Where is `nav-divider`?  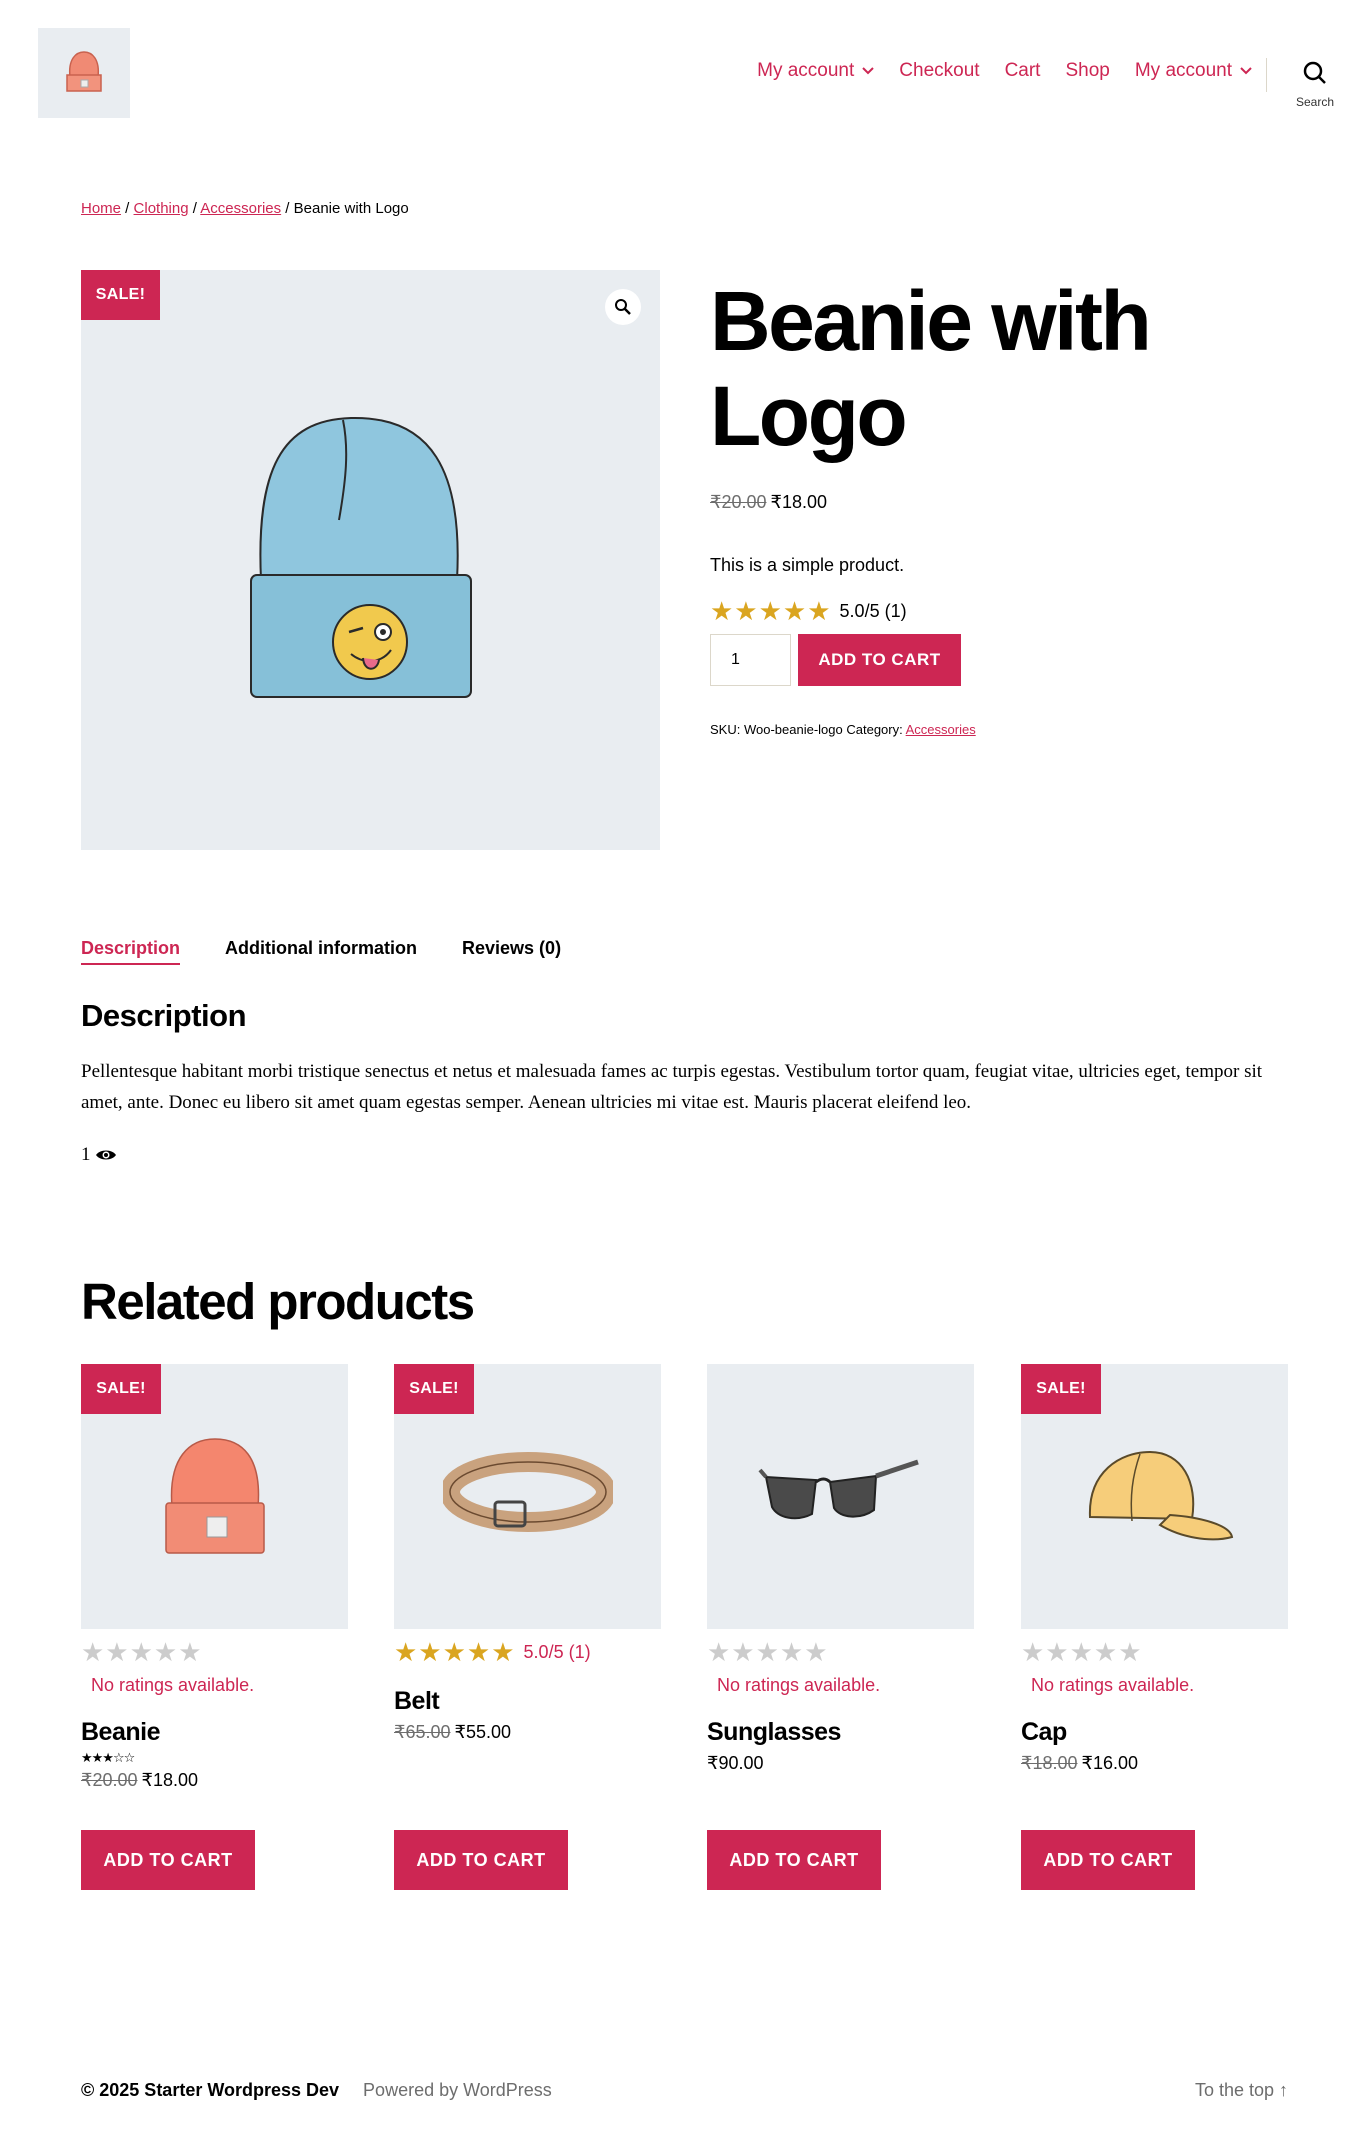 nav-divider is located at coordinates (1266, 75).